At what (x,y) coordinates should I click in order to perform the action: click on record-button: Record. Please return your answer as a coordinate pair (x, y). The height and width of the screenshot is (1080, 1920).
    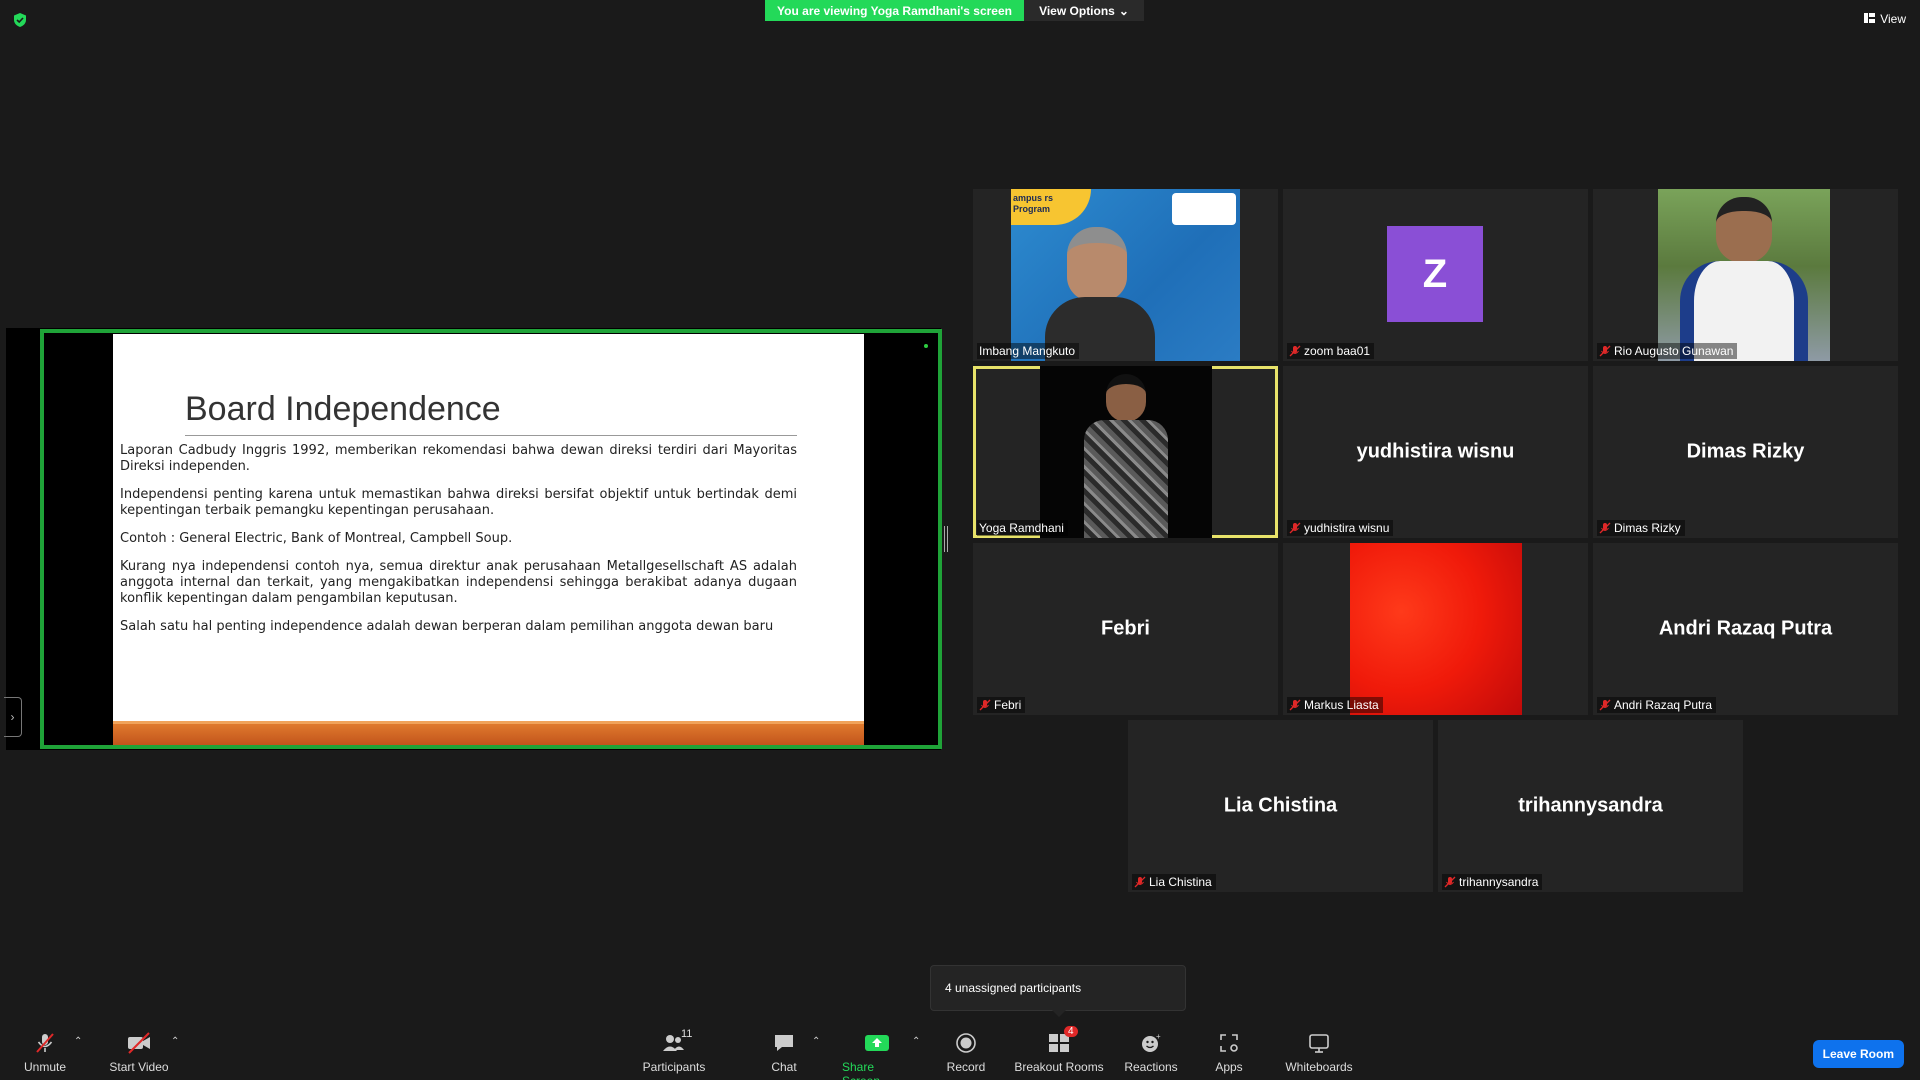
    Looking at the image, I should click on (966, 1052).